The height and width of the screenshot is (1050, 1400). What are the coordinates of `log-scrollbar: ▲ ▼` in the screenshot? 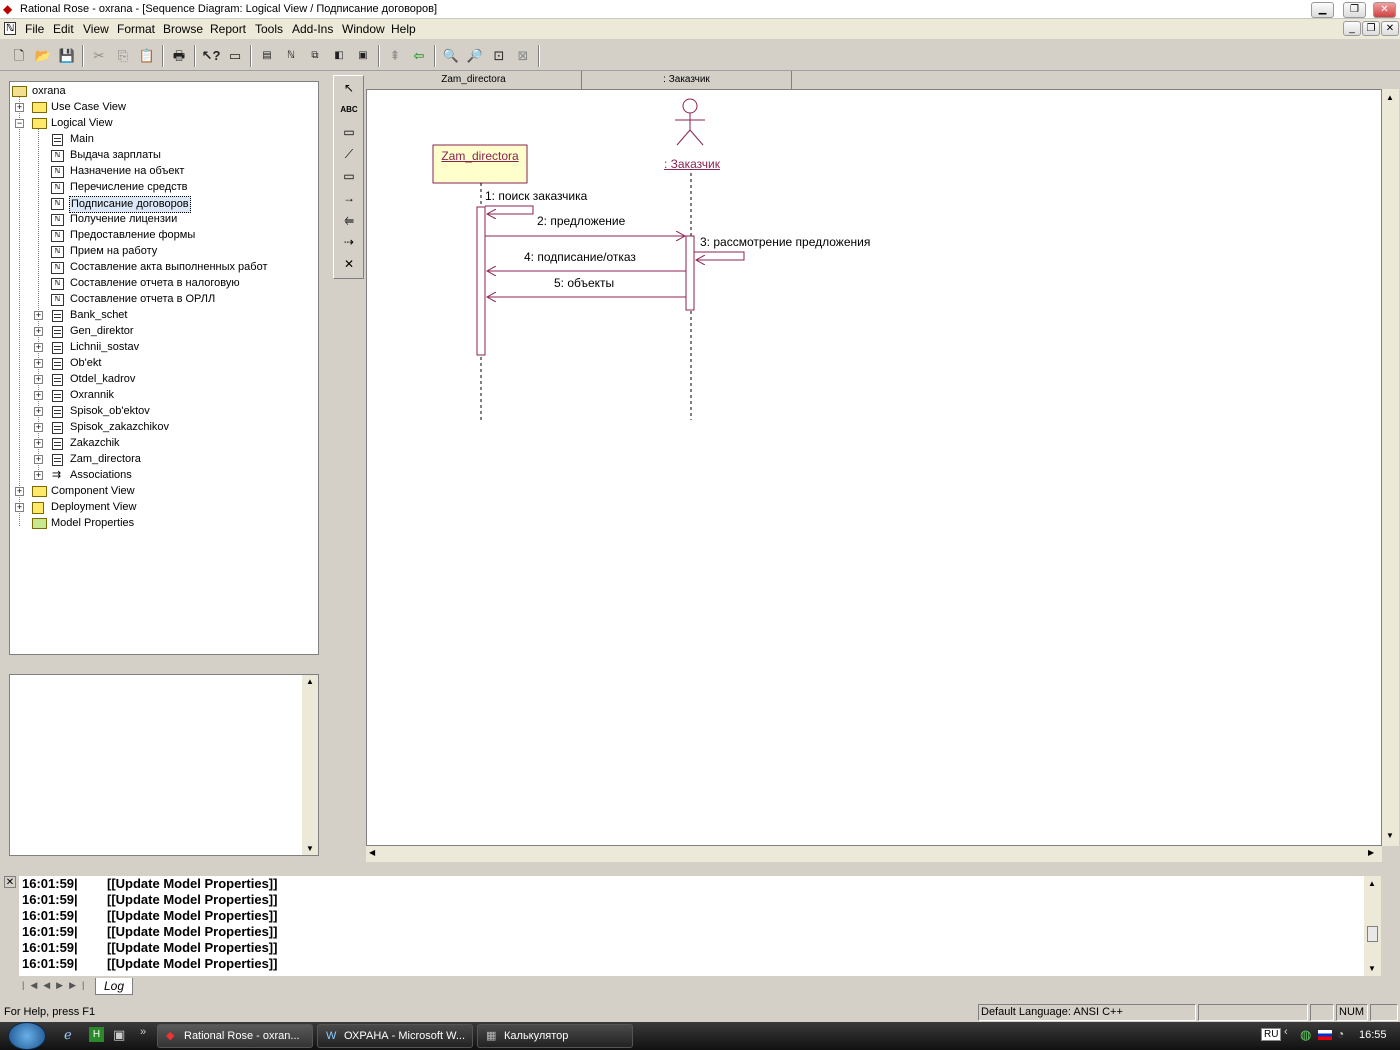 It's located at (1372, 926).